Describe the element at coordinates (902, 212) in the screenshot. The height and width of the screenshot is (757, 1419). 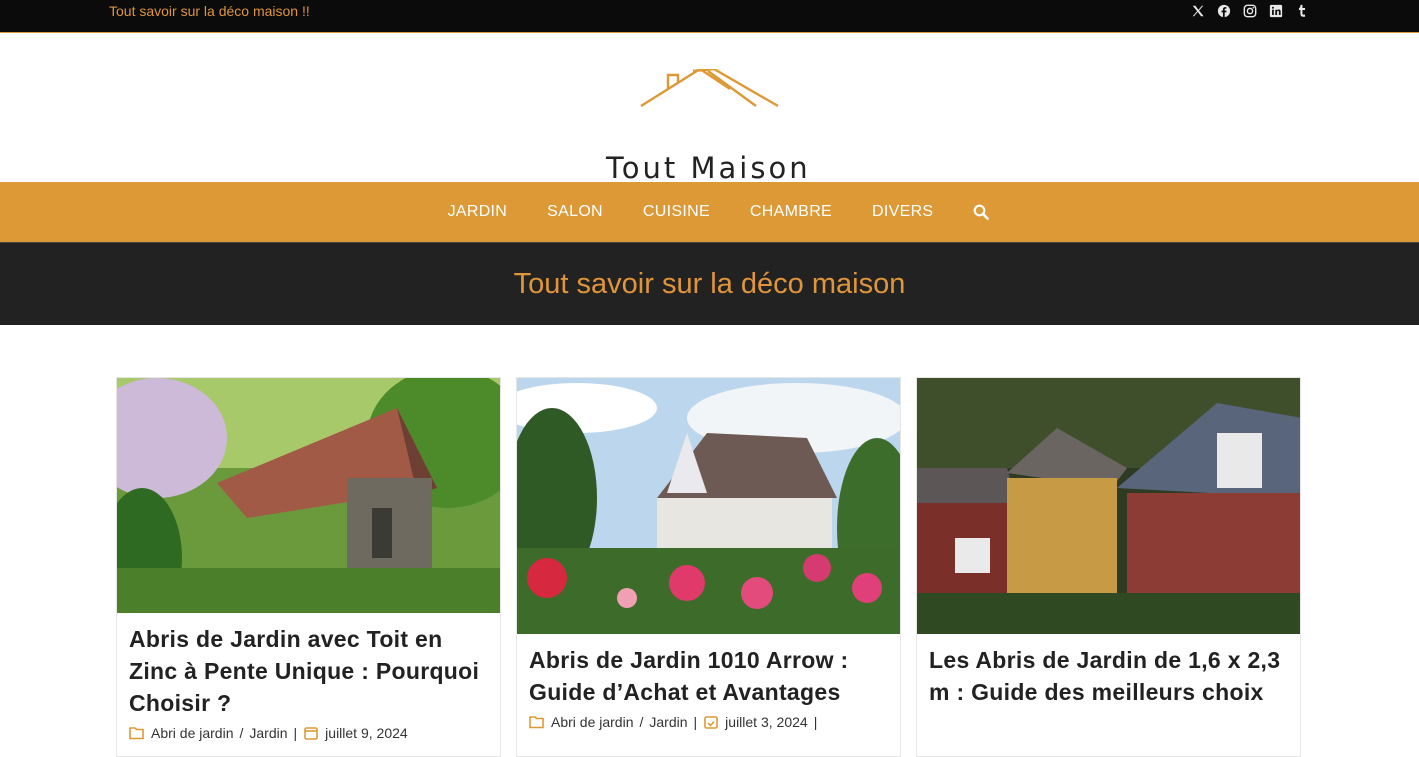
I see `nav-item-divers: DIVERS` at that location.